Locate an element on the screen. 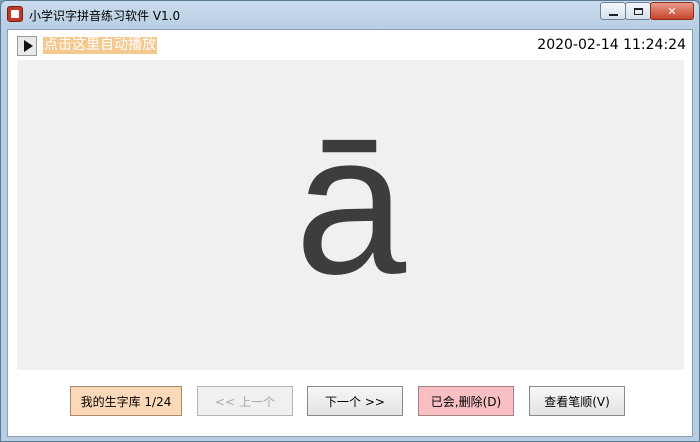  maximize-button is located at coordinates (638, 11).